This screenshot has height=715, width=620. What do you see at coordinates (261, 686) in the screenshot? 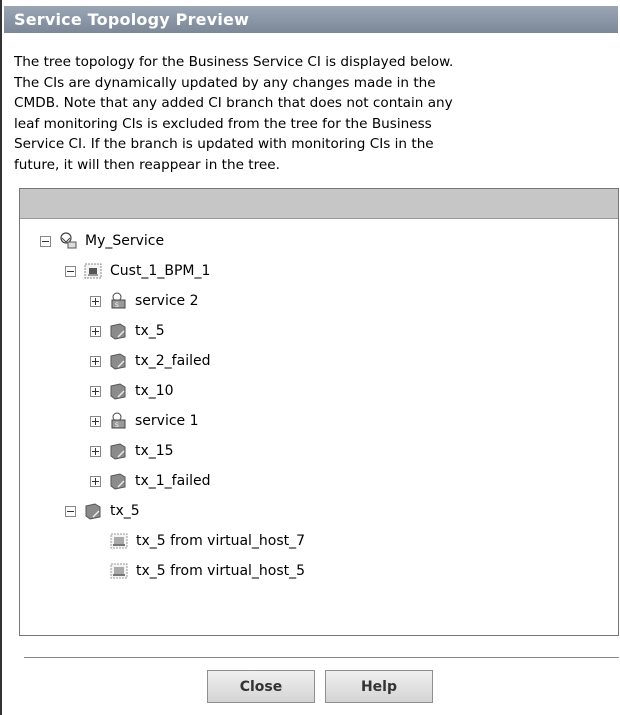
I see `close-button: Close` at bounding box center [261, 686].